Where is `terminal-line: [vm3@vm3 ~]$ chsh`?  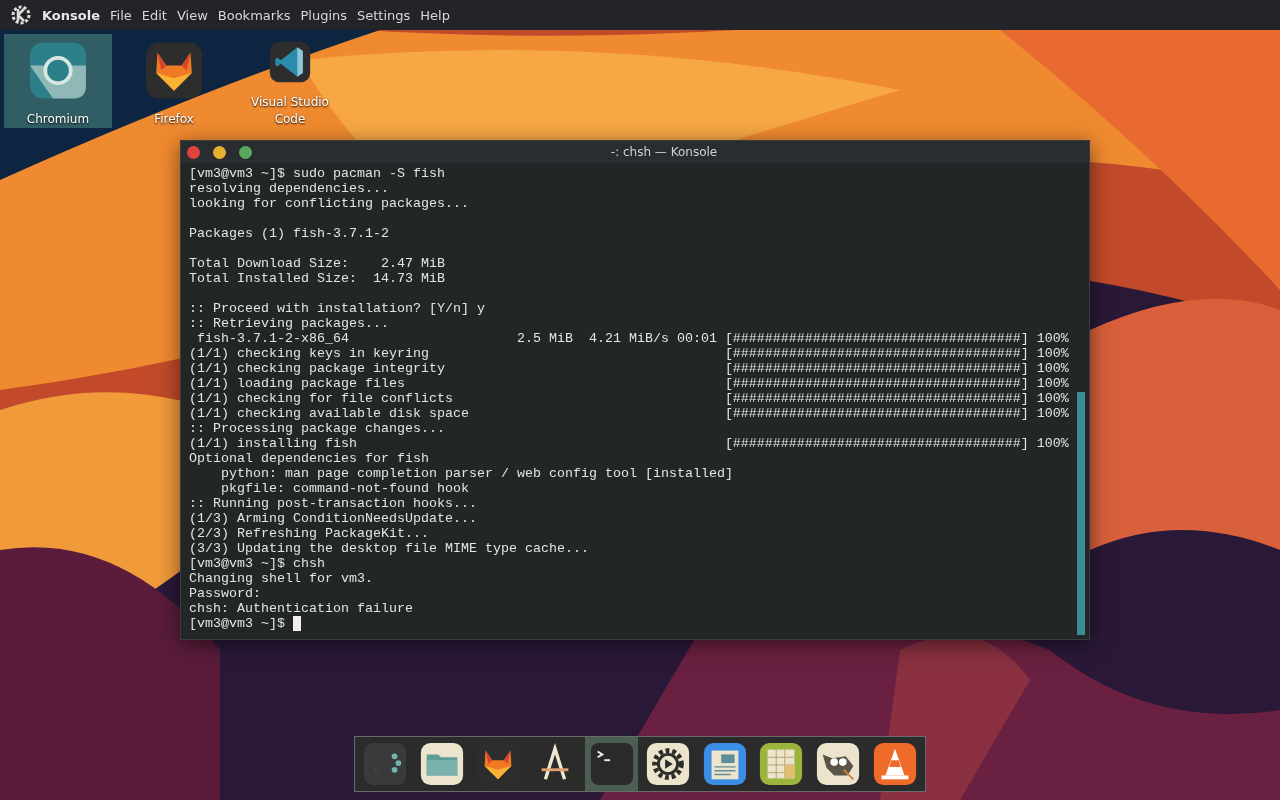
terminal-line: [vm3@vm3 ~]$ chsh is located at coordinates (257, 563).